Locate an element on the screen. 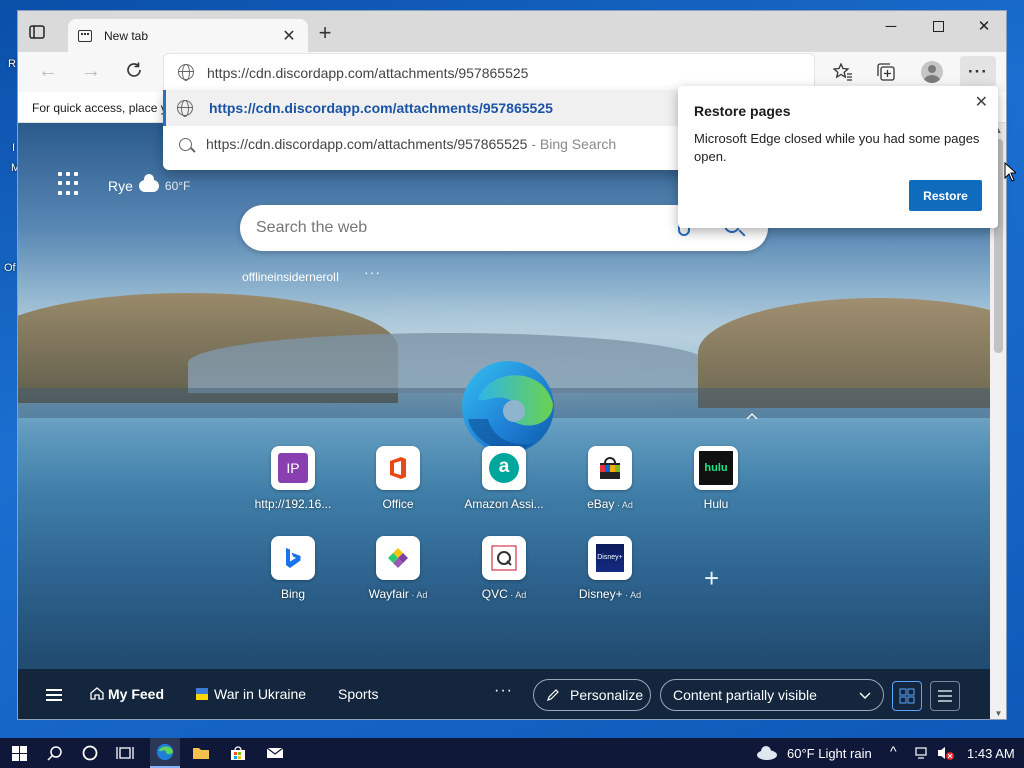  shopping-bag-icon is located at coordinates (610, 468).